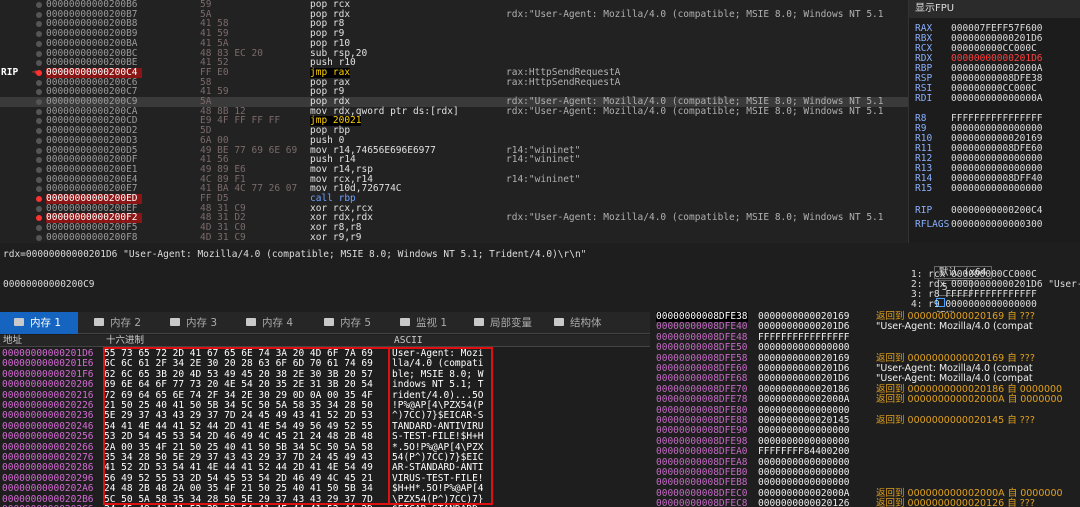 This screenshot has width=1080, height=507. What do you see at coordinates (325, 341) in the screenshot?
I see `dump-header: 地址 十六进制 ASCII` at bounding box center [325, 341].